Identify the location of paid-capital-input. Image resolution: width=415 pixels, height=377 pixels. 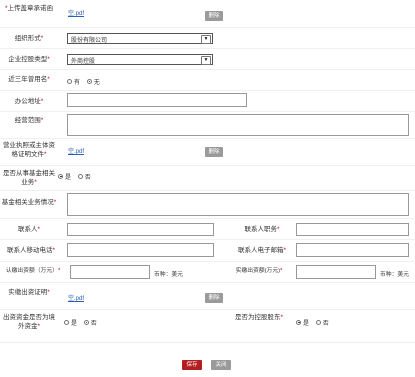
(336, 272).